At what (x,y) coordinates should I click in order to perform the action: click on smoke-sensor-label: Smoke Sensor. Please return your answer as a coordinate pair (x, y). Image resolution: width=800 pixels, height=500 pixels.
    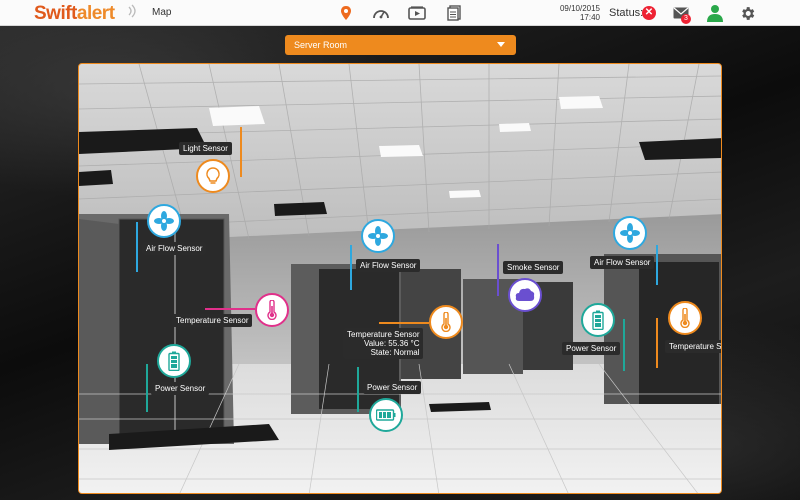
    Looking at the image, I should click on (533, 267).